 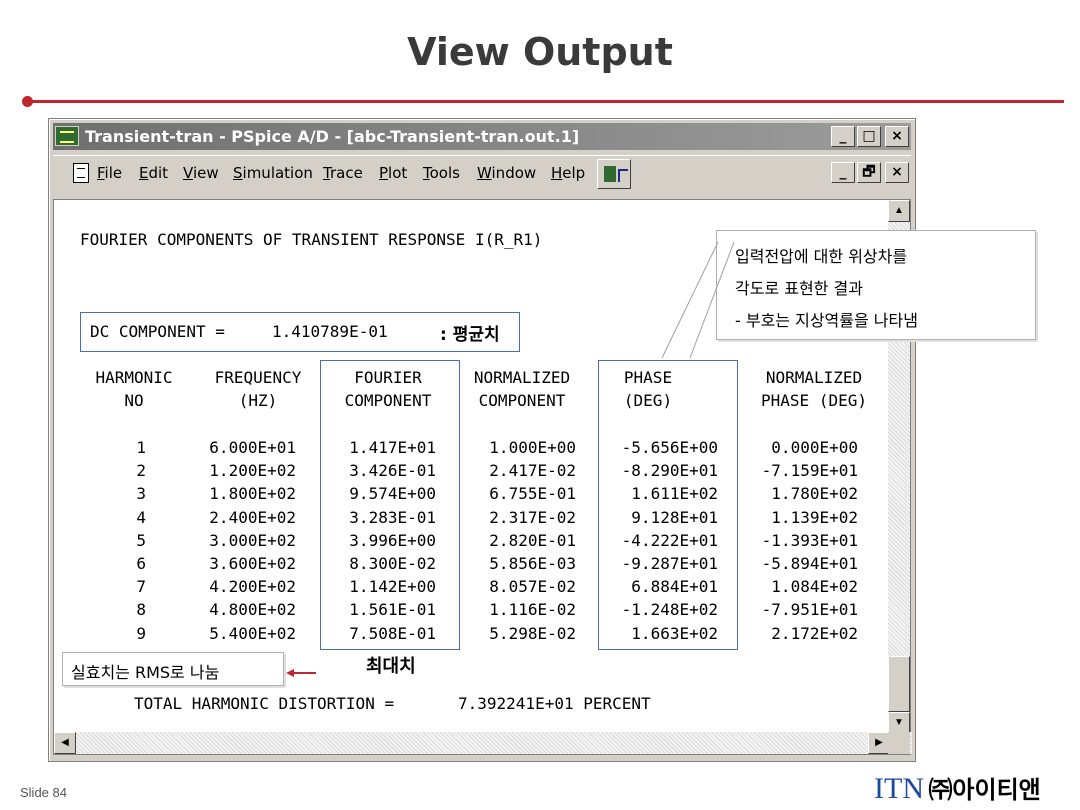 What do you see at coordinates (392, 471) in the screenshot?
I see `table-cell: 3.426E-01` at bounding box center [392, 471].